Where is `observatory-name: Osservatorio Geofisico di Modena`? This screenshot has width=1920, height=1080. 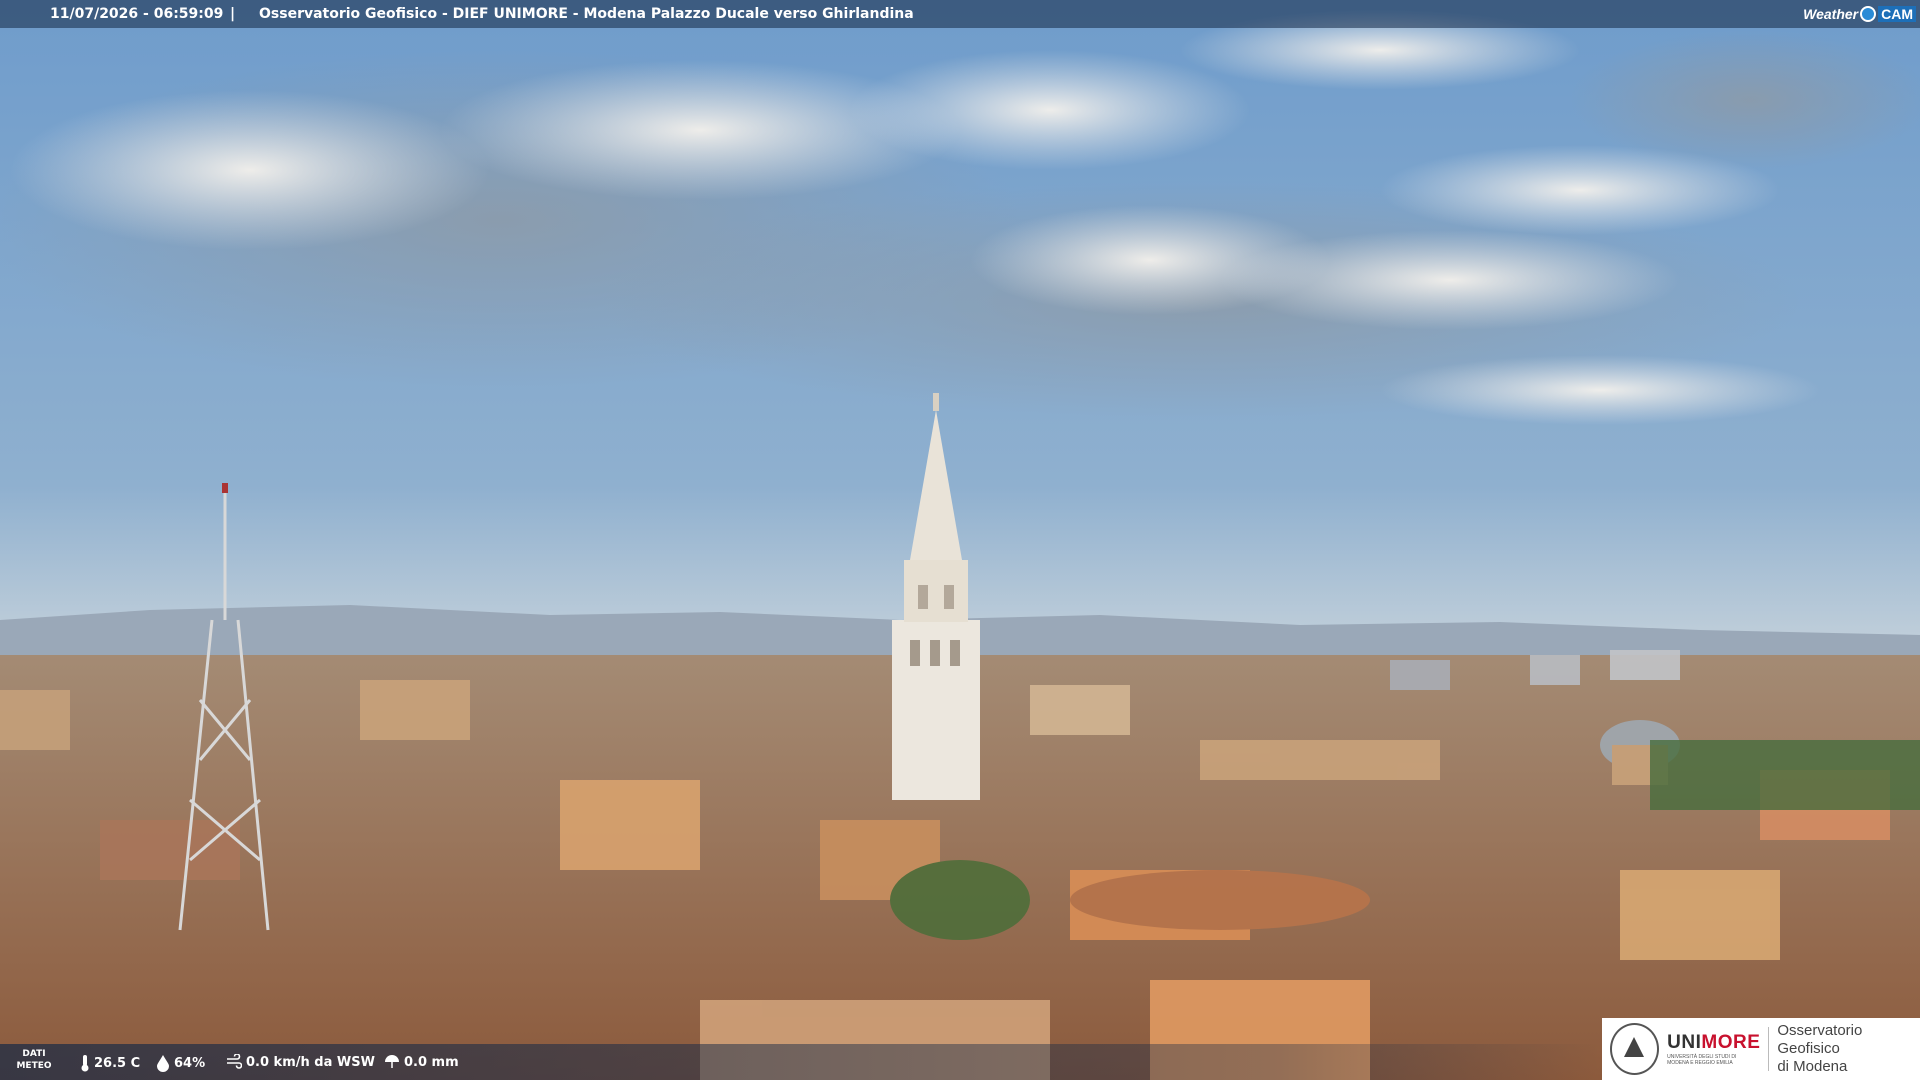 observatory-name: Osservatorio Geofisico di Modena is located at coordinates (1848, 1049).